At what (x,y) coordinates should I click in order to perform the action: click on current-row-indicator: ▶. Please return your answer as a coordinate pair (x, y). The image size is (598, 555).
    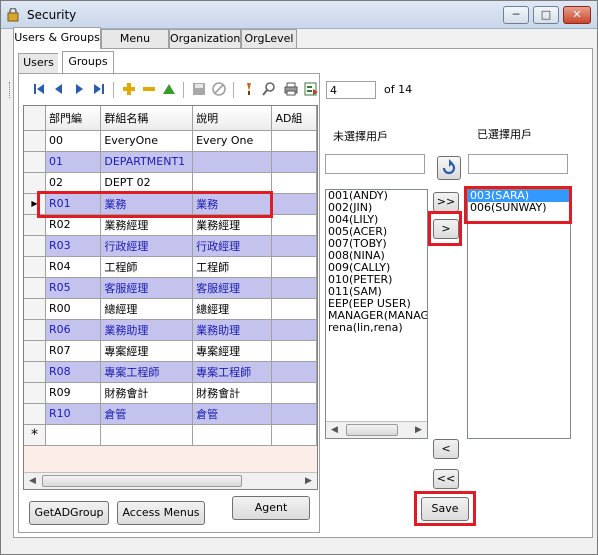
    Looking at the image, I should click on (35, 204).